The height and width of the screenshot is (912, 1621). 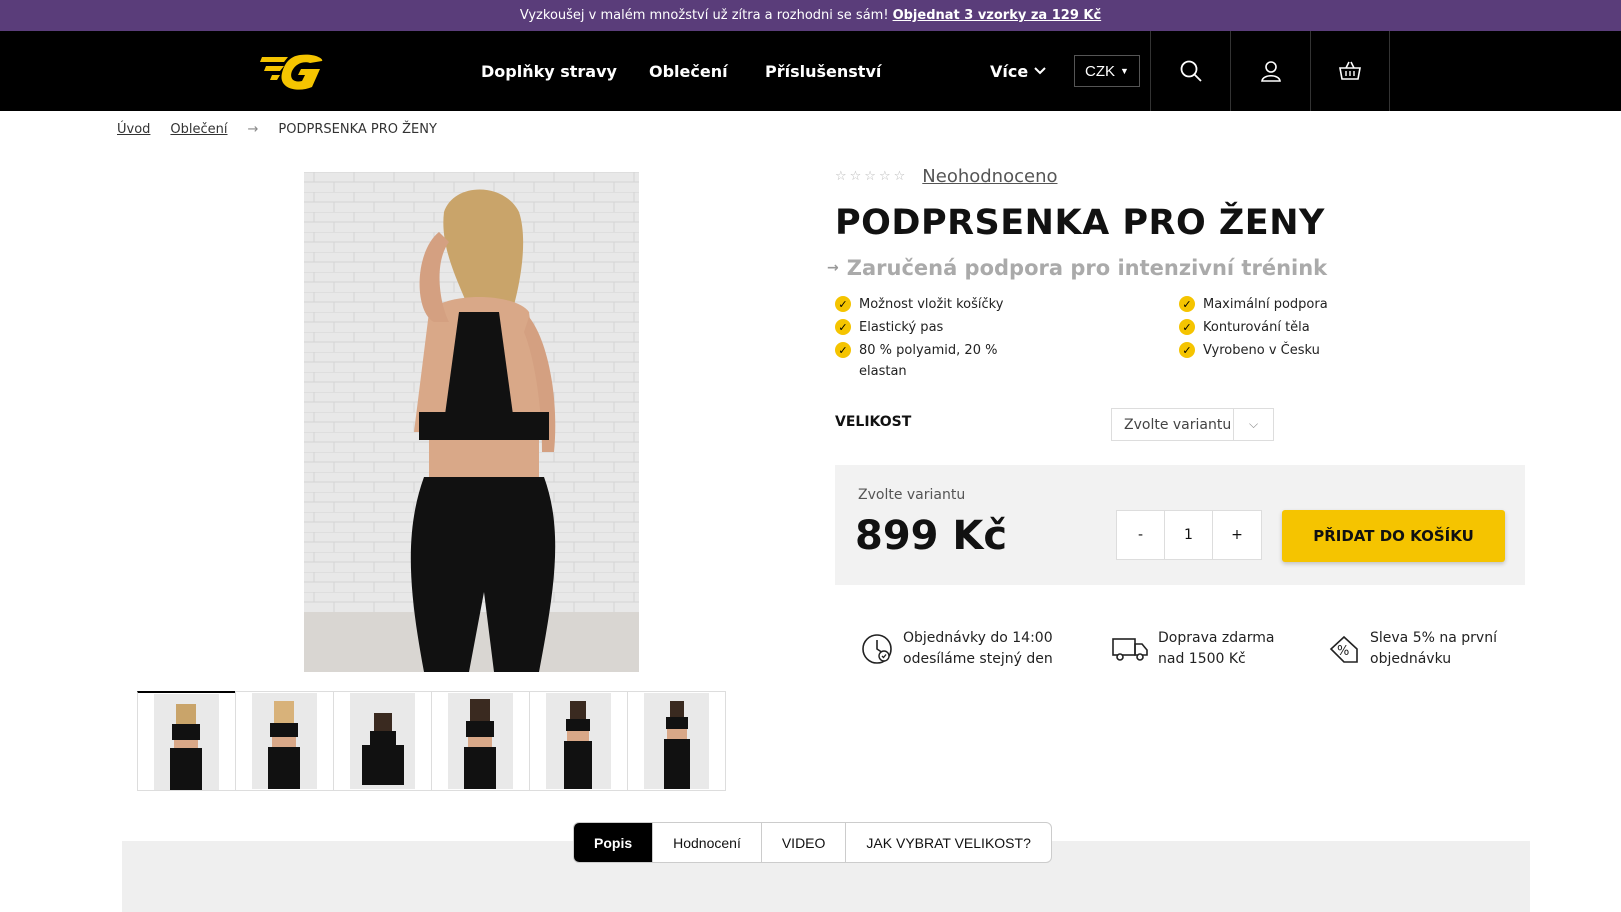 What do you see at coordinates (877, 649) in the screenshot?
I see `clock-icon` at bounding box center [877, 649].